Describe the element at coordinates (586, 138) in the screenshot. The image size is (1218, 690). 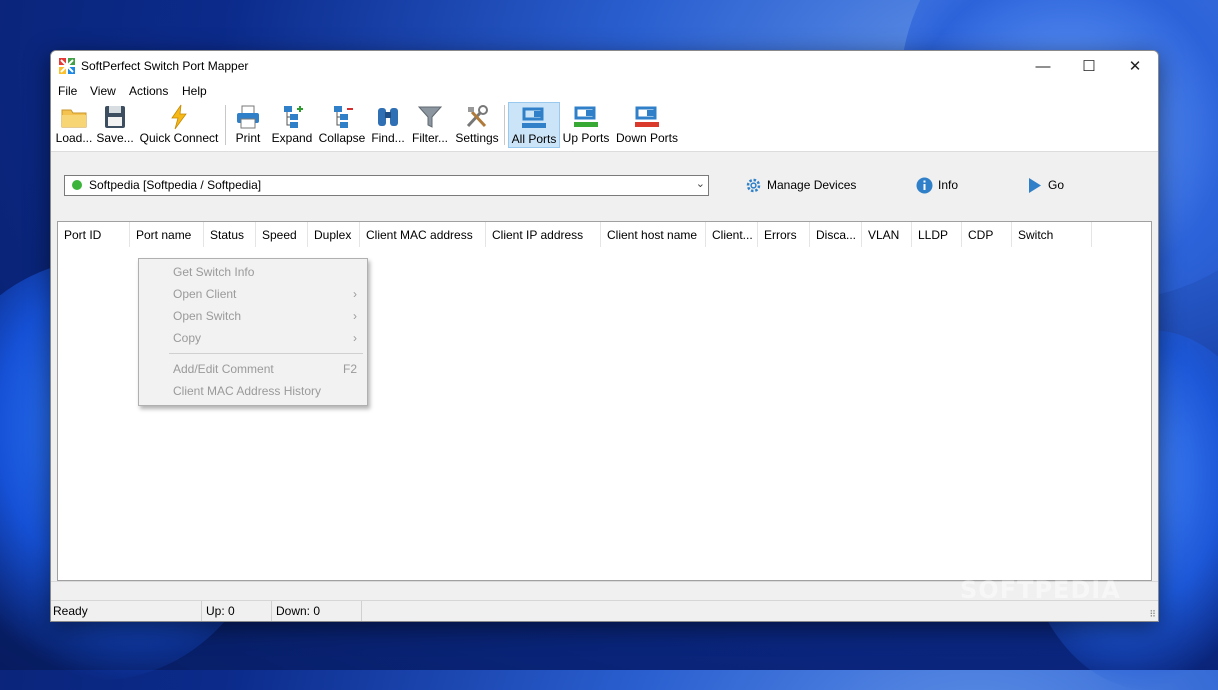
I see `up-ports-label: Up Ports` at that location.